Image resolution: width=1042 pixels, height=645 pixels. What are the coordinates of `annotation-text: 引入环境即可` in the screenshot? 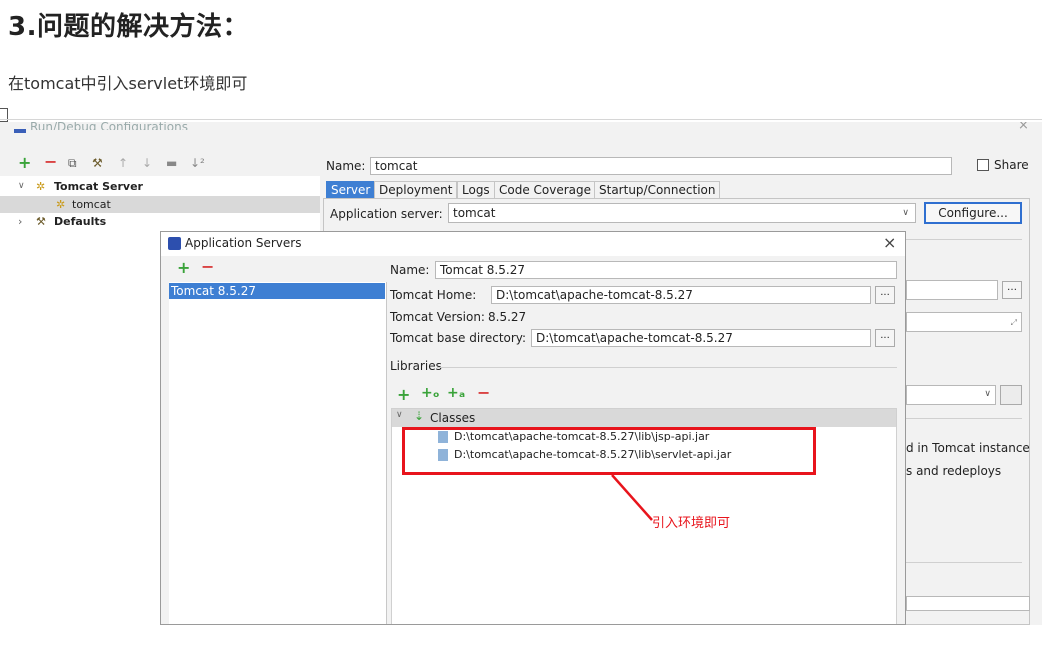 It's located at (691, 523).